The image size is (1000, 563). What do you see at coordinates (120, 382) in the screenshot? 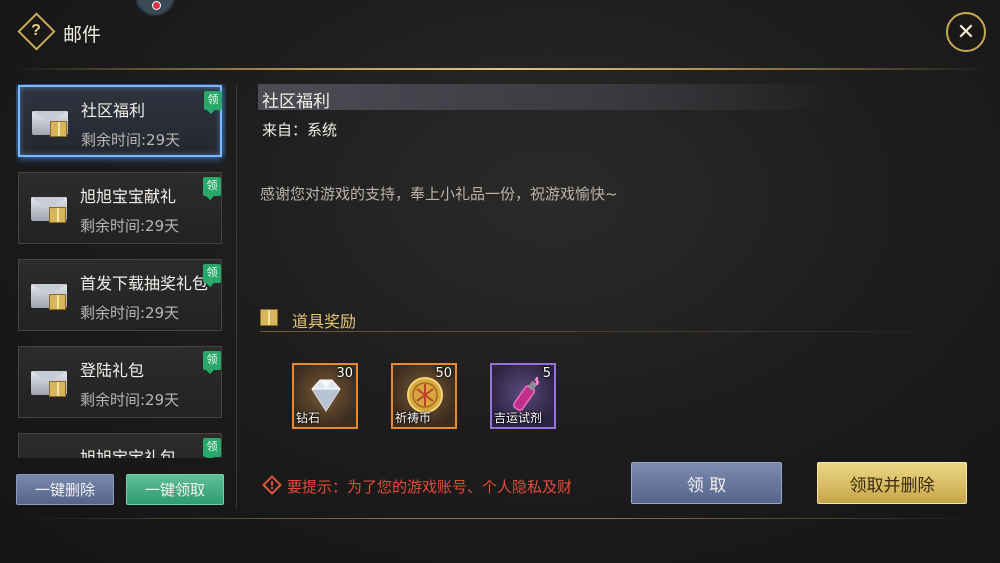
I see `mail-item: 登陆礼包 剩余时间:29天 领` at bounding box center [120, 382].